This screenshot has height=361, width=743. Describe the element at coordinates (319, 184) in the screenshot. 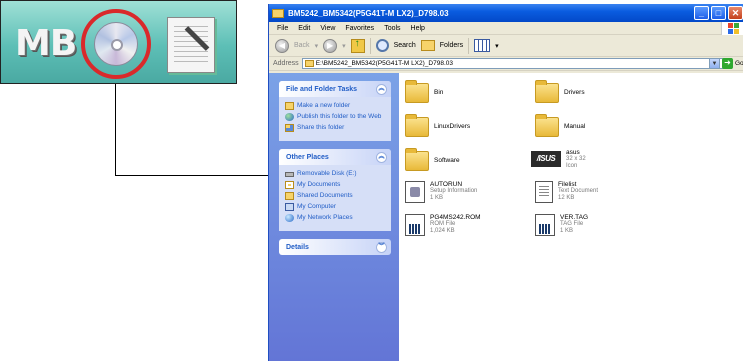

I see `place-label: My Documents` at that location.